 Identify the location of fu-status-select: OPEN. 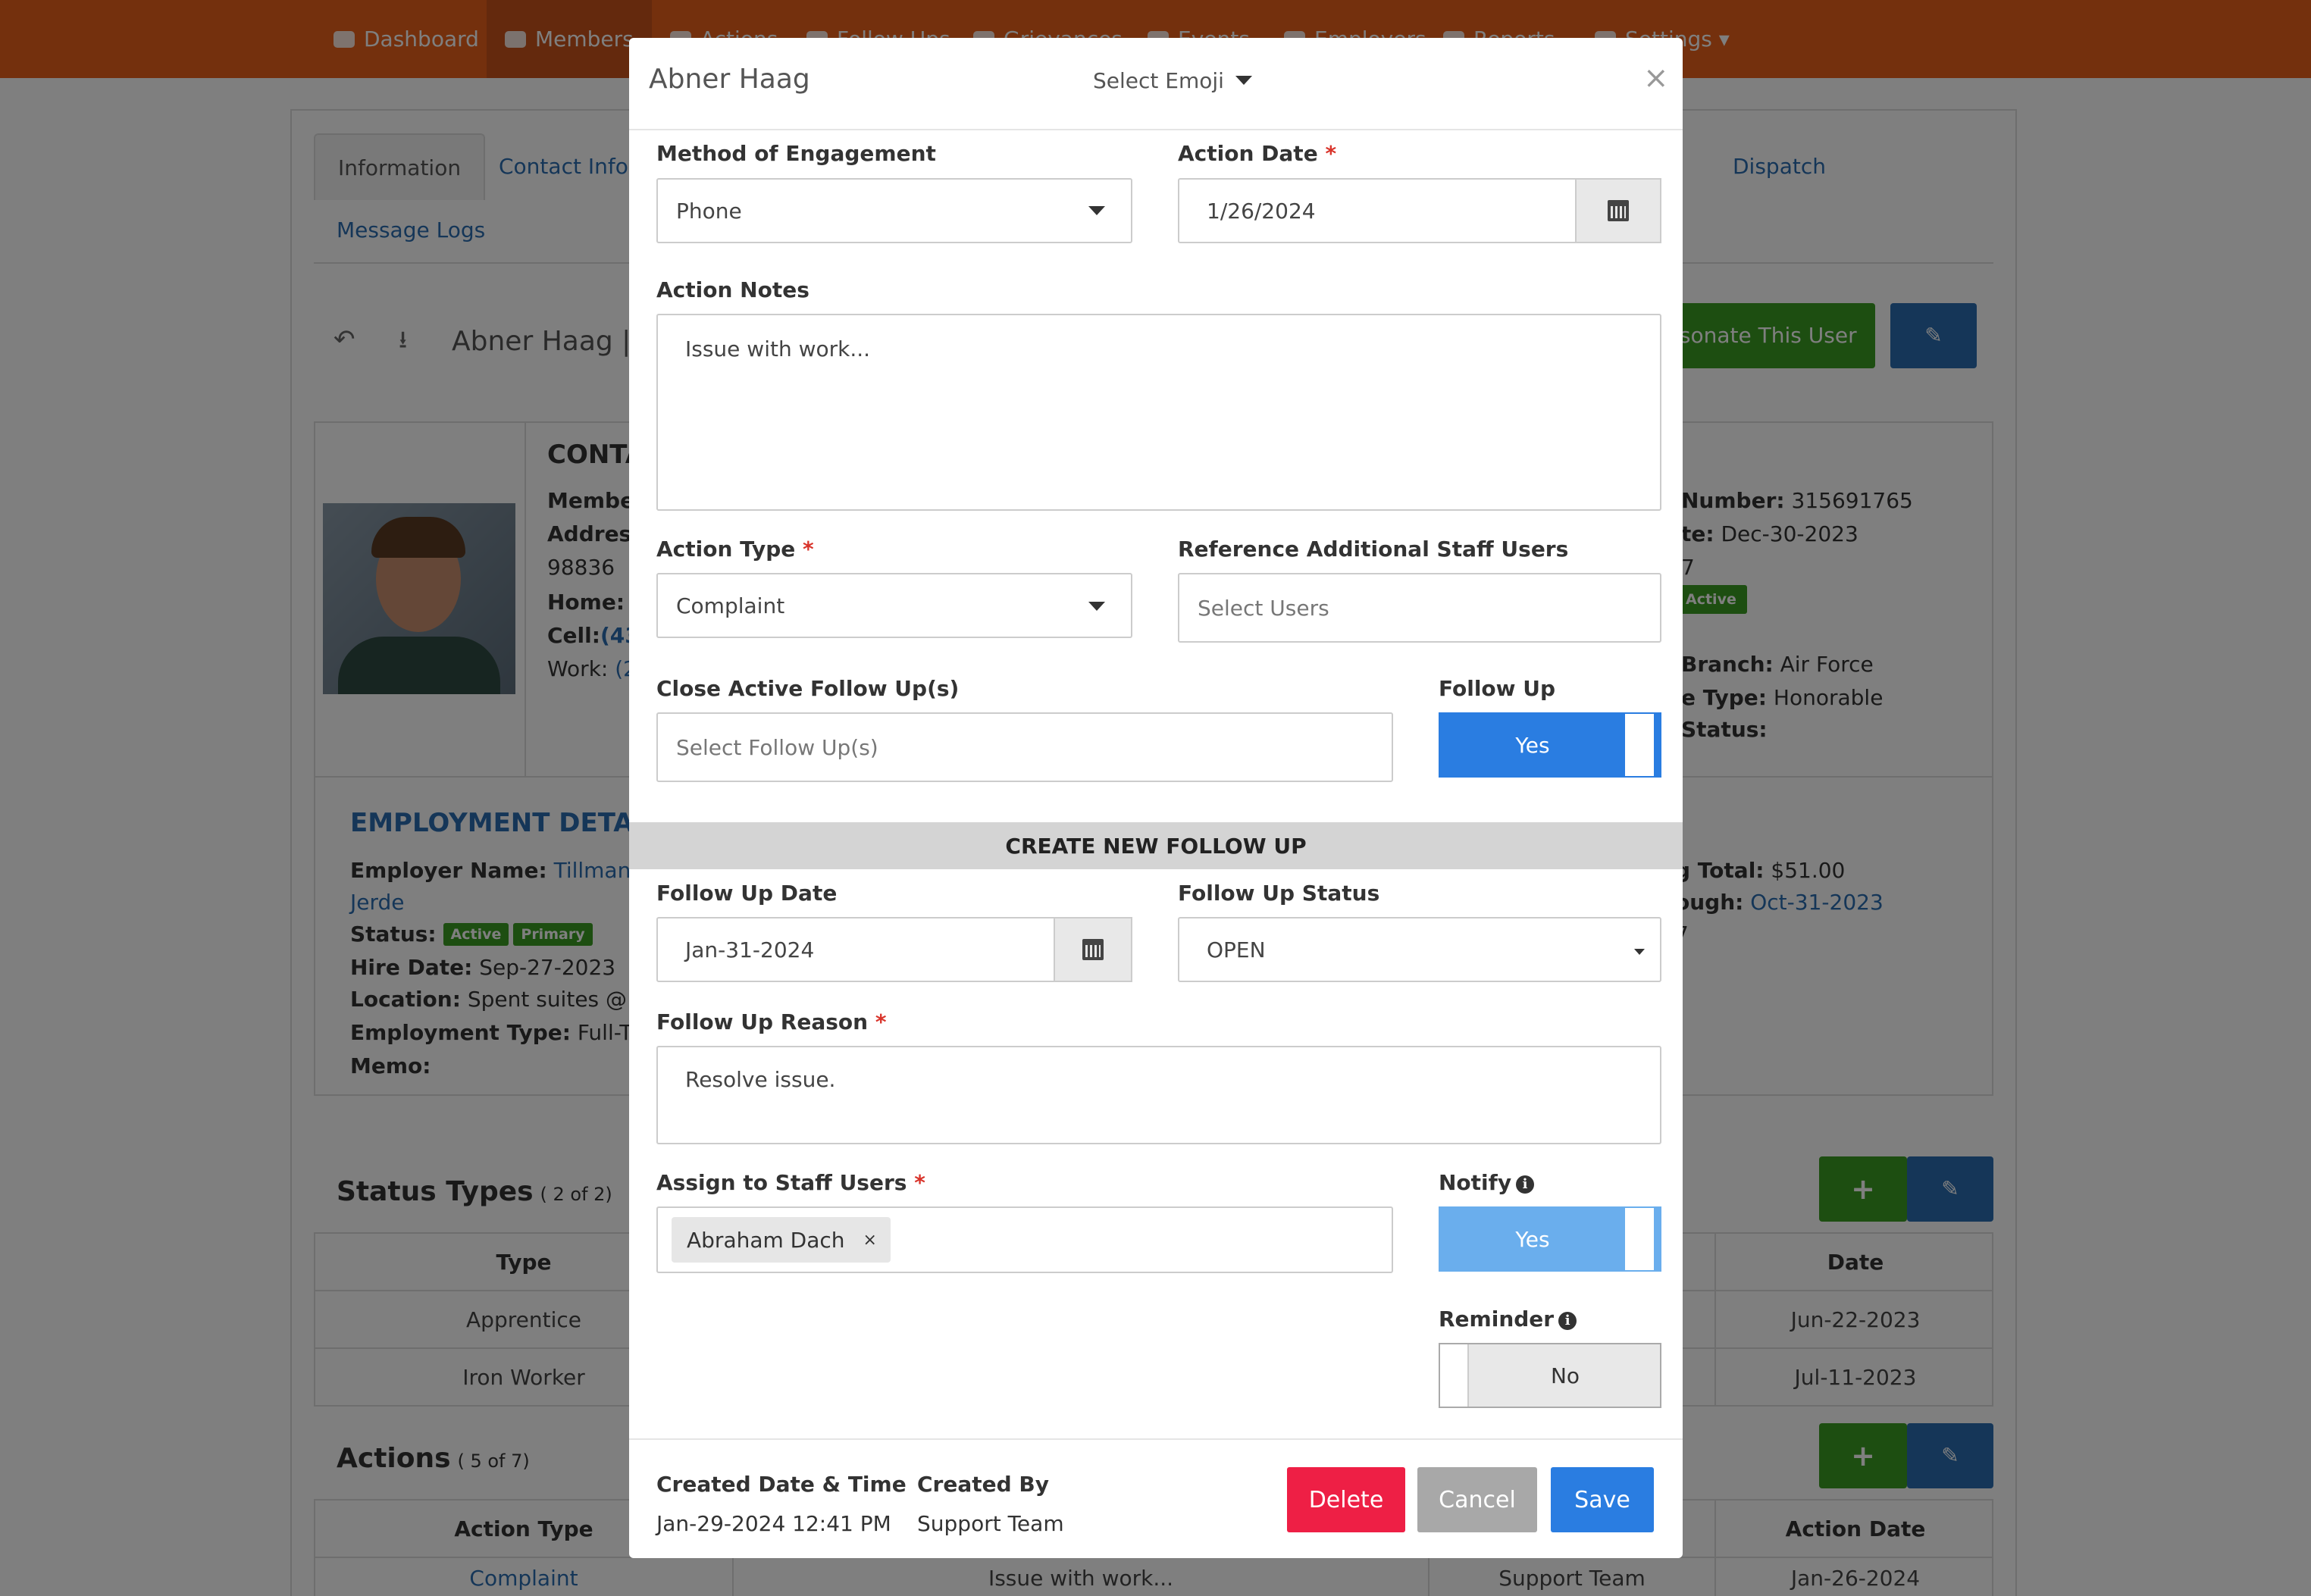
(1420, 949).